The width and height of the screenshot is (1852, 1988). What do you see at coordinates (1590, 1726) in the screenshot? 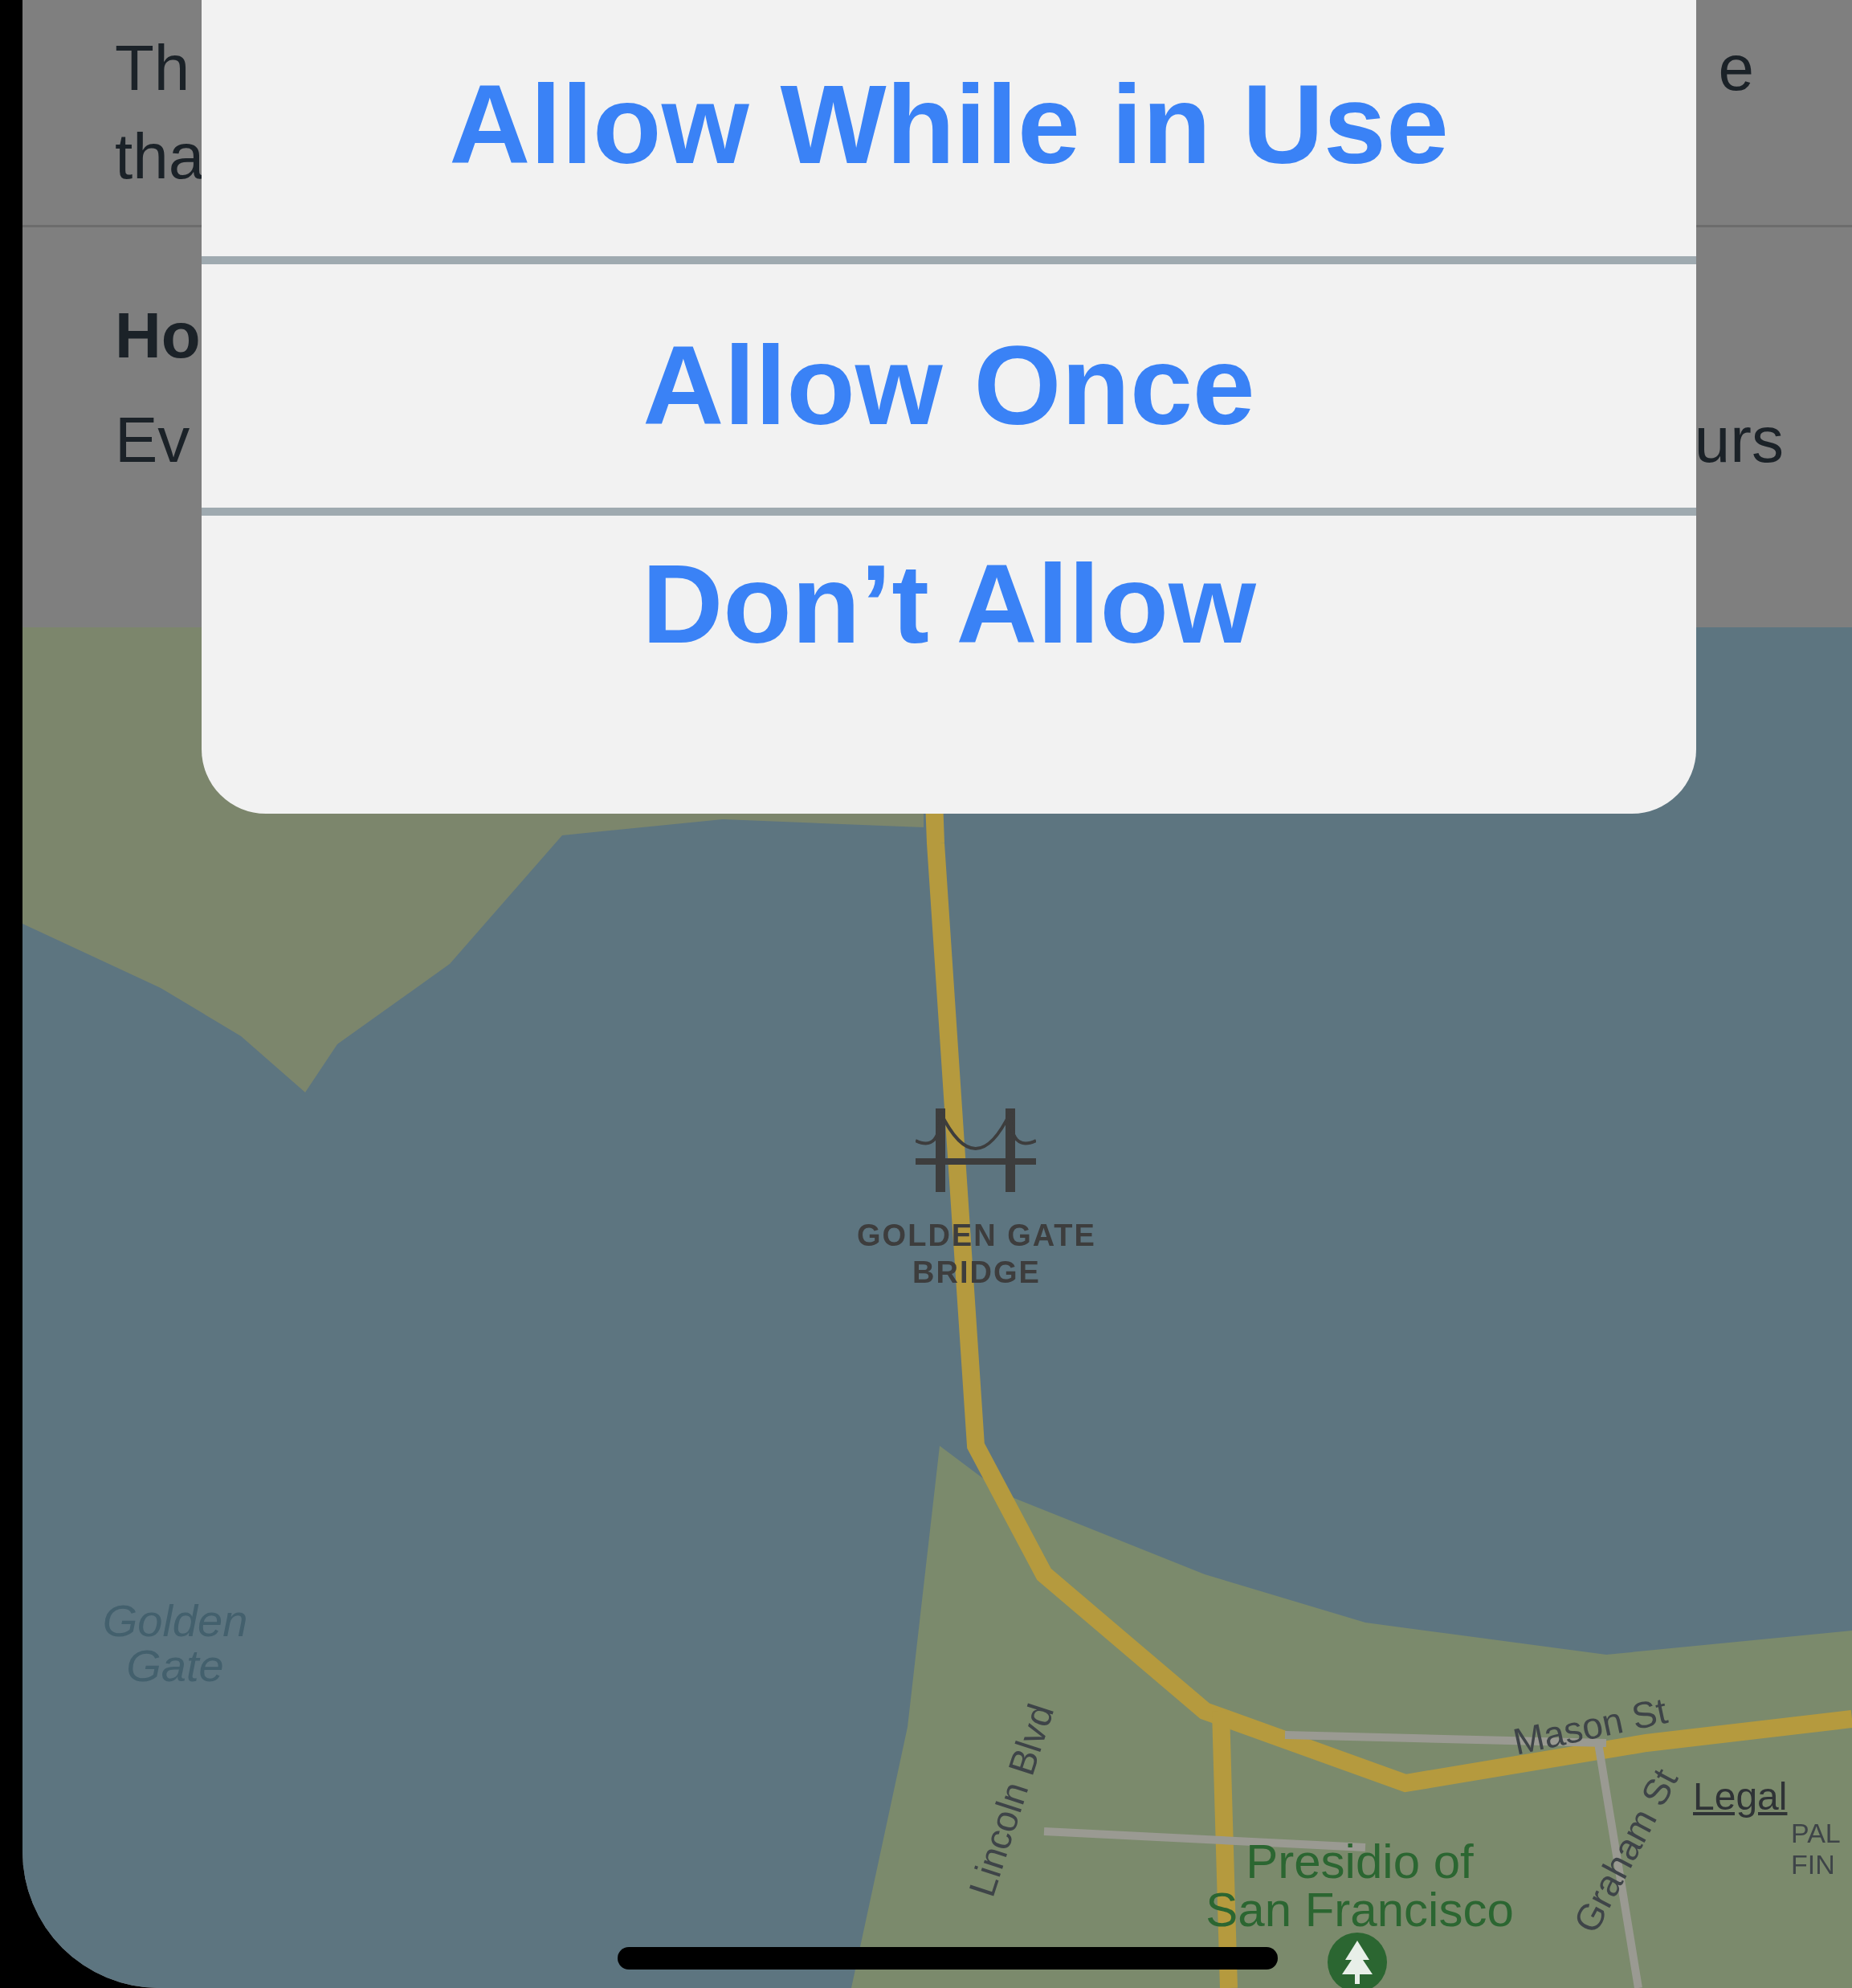
I see `street-label: Mason St` at bounding box center [1590, 1726].